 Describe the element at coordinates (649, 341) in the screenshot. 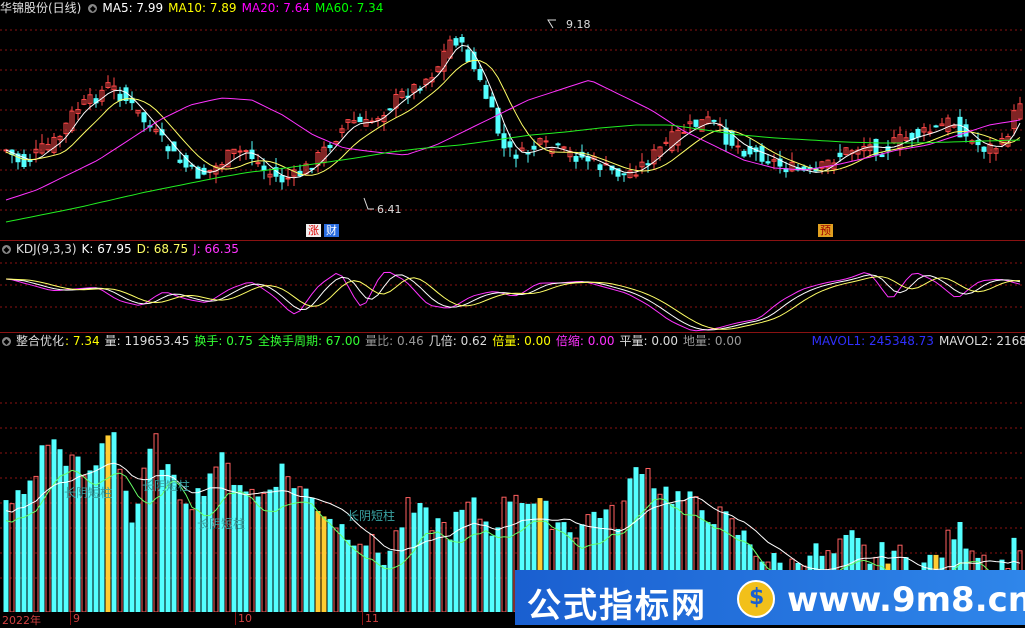

I see `vol-flat: 平量: 0.00` at that location.